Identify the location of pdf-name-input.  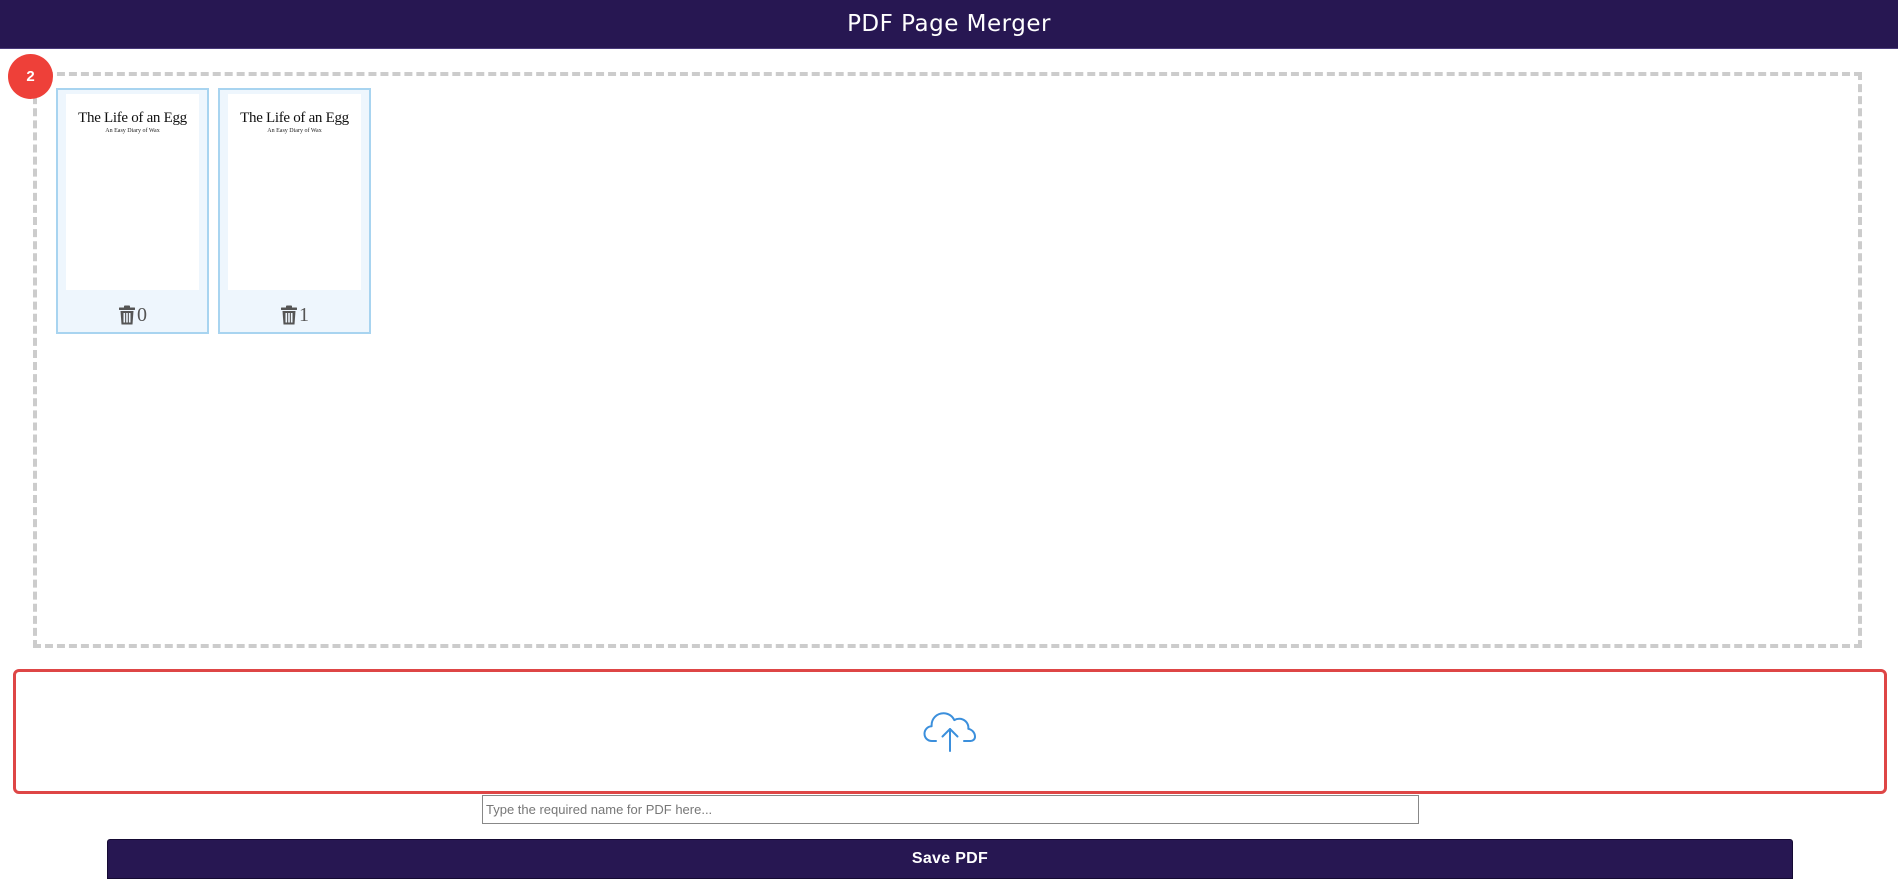
(950, 809).